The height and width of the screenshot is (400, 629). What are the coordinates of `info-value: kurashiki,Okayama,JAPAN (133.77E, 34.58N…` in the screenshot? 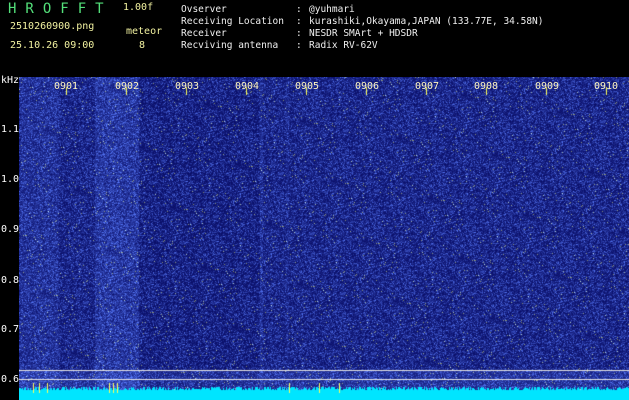 It's located at (426, 21).